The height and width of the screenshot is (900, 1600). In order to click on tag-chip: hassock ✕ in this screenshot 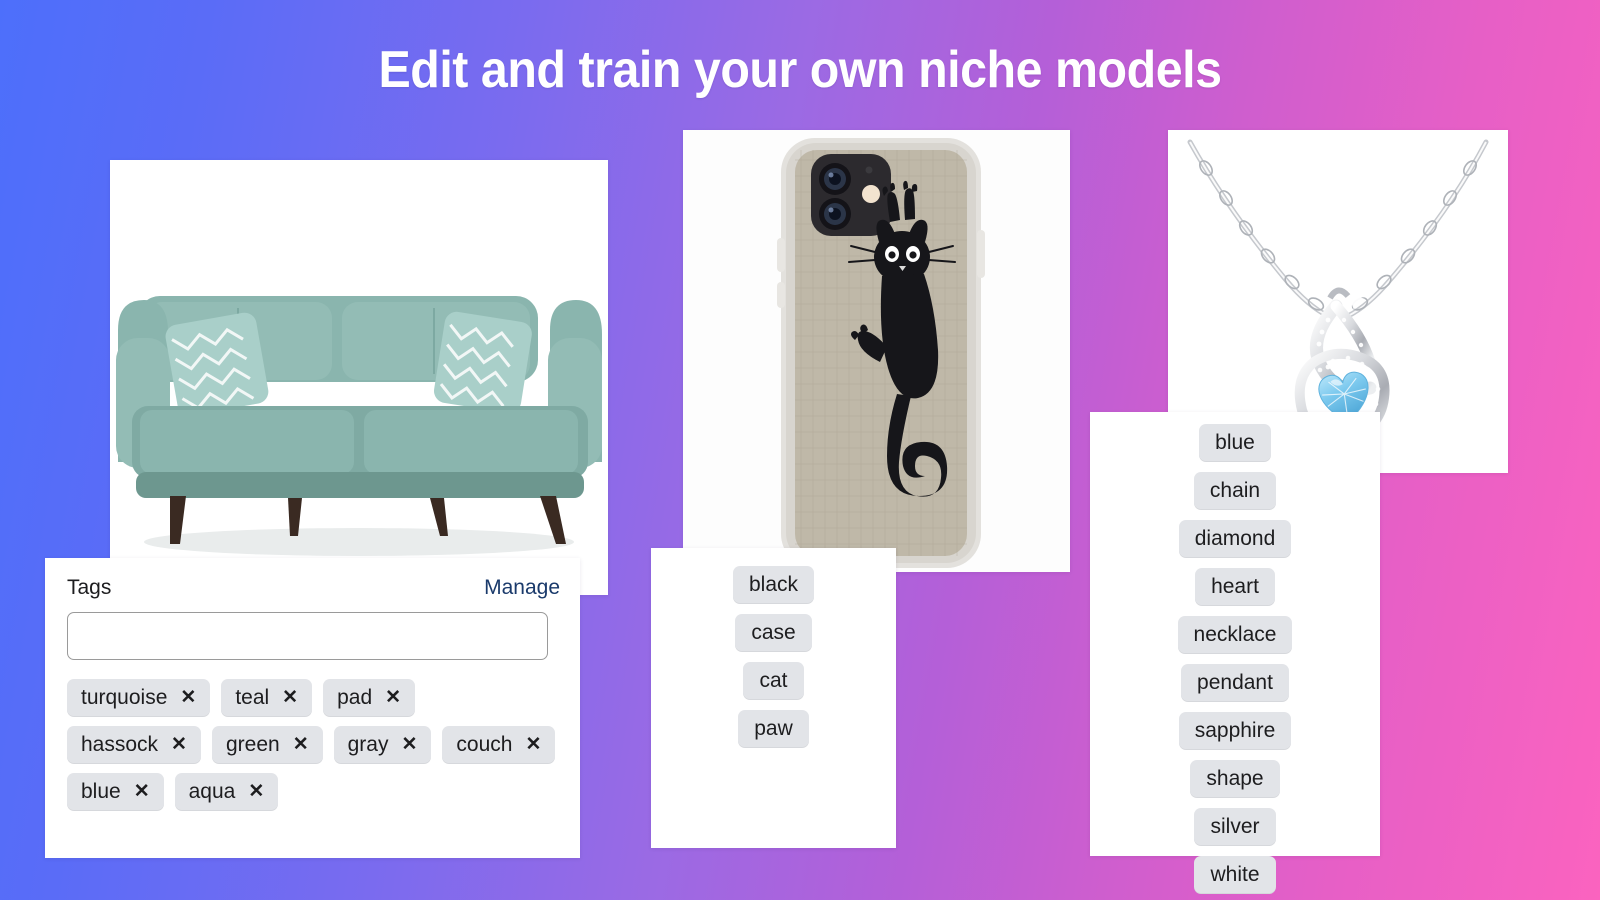, I will do `click(134, 745)`.